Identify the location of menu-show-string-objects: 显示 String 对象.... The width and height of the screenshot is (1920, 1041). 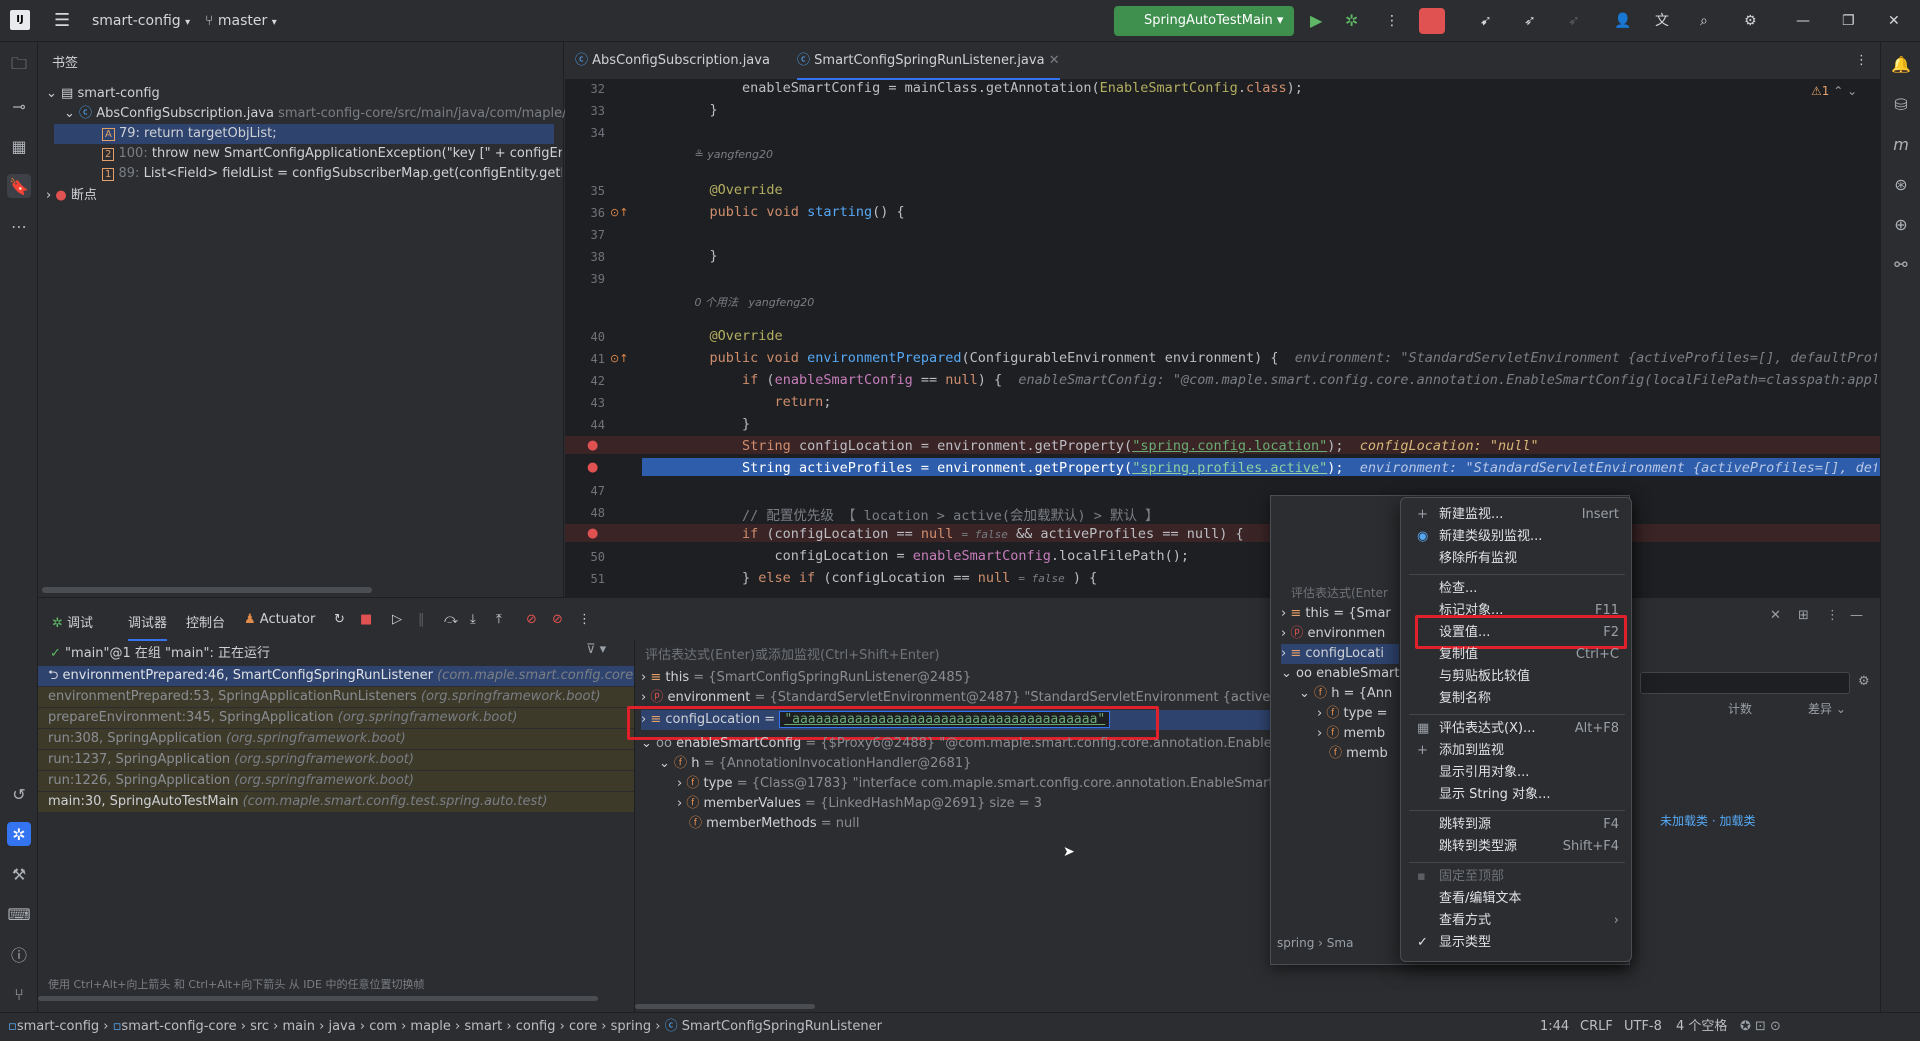
(1517, 795).